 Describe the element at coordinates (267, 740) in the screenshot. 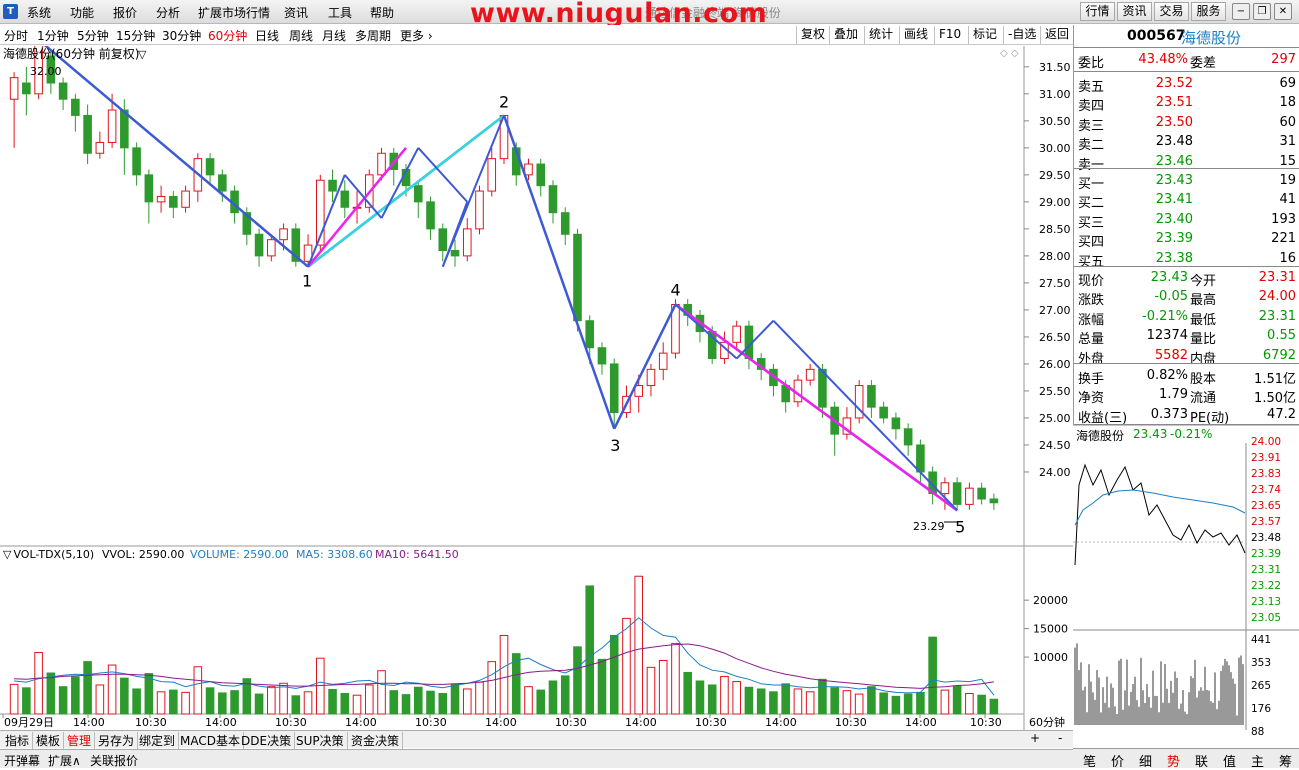

I see `indicator-tab: DDE决策` at that location.